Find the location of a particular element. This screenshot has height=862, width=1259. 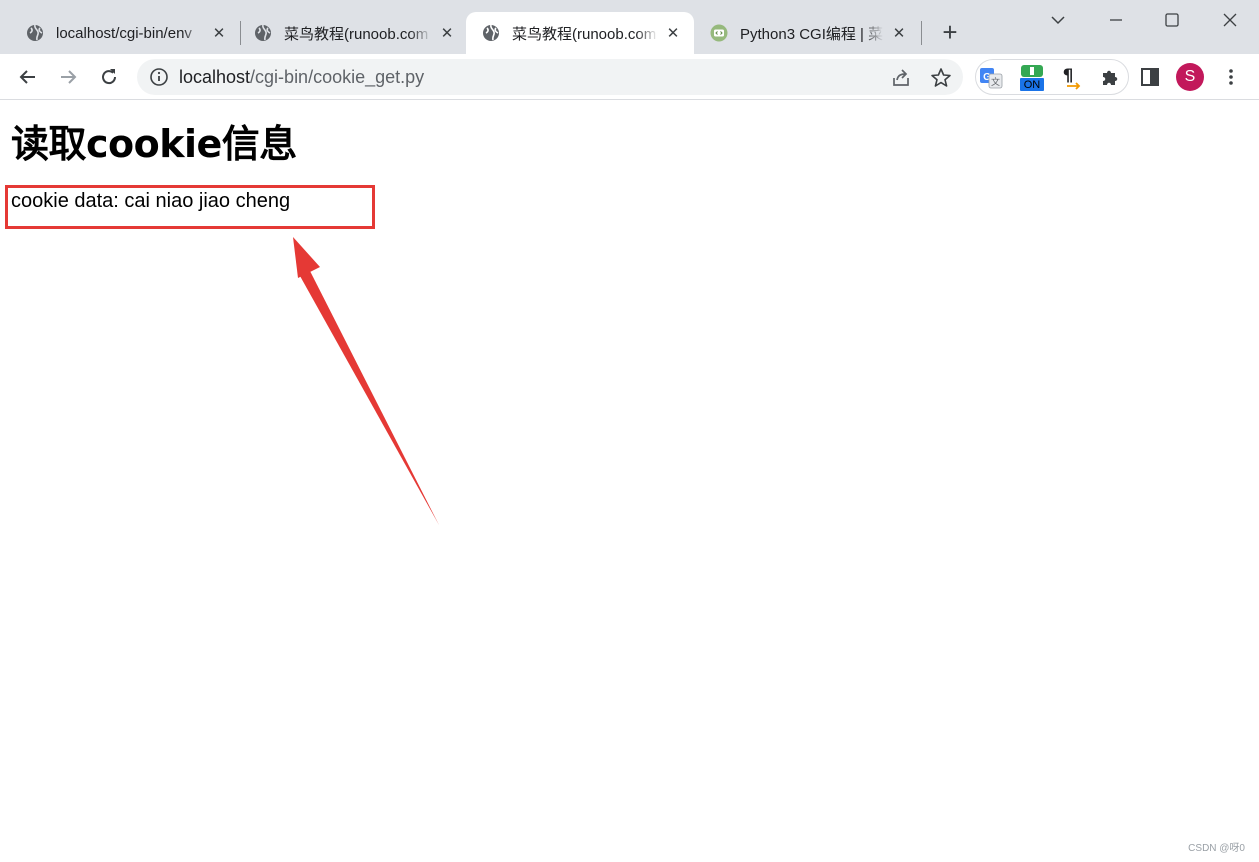

minimize-icon is located at coordinates (1116, 20).